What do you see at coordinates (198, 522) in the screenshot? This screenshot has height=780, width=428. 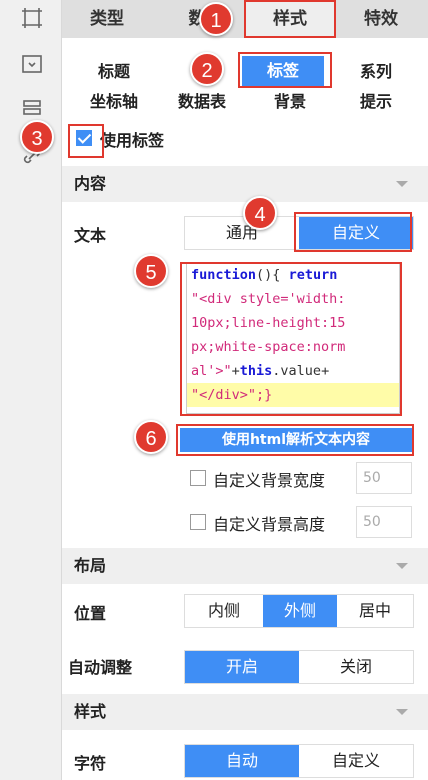 I see `bg-height-checkbox` at bounding box center [198, 522].